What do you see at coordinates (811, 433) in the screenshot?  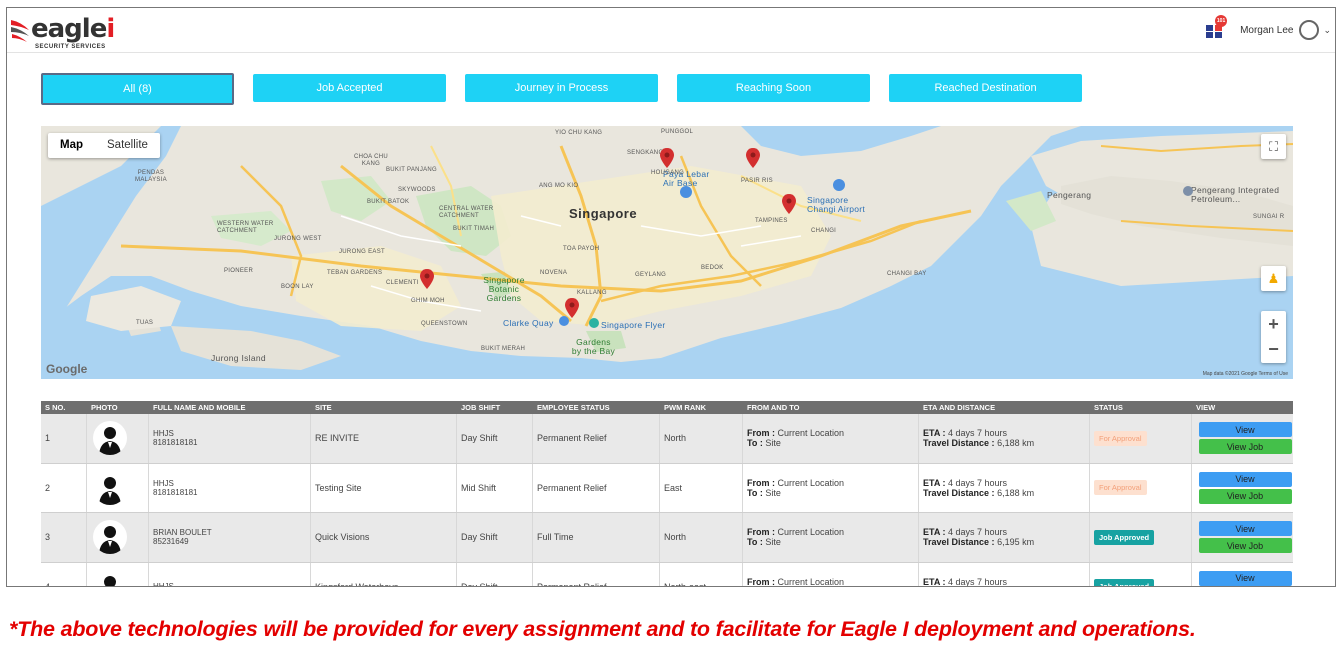 I see `from-value: Current Location` at bounding box center [811, 433].